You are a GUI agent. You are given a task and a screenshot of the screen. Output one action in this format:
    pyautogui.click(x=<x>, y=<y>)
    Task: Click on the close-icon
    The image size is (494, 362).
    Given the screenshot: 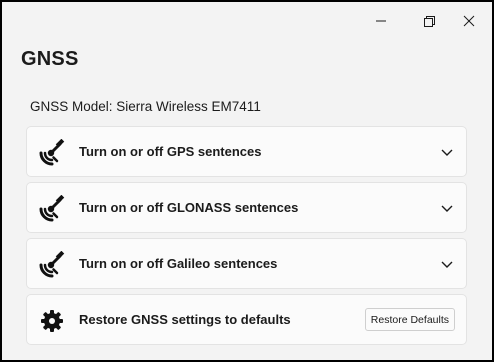 What is the action you would take?
    pyautogui.click(x=469, y=21)
    